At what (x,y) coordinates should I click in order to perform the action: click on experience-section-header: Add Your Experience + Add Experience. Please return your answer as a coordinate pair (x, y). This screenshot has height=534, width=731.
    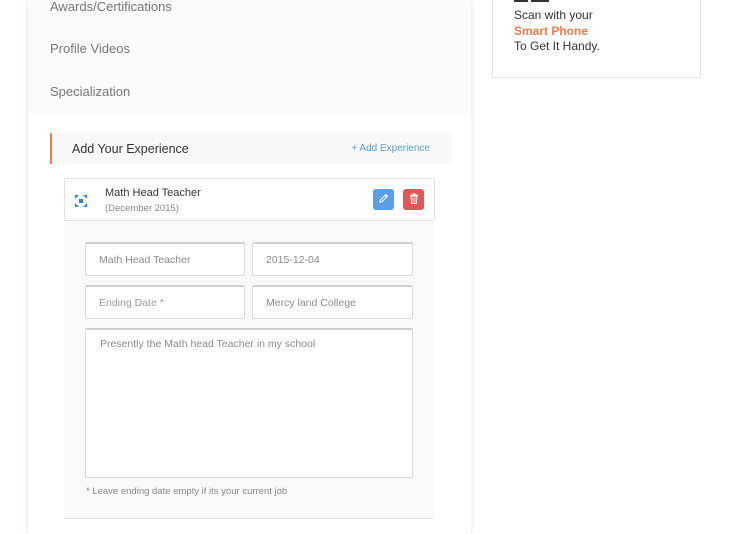
    Looking at the image, I should click on (251, 148).